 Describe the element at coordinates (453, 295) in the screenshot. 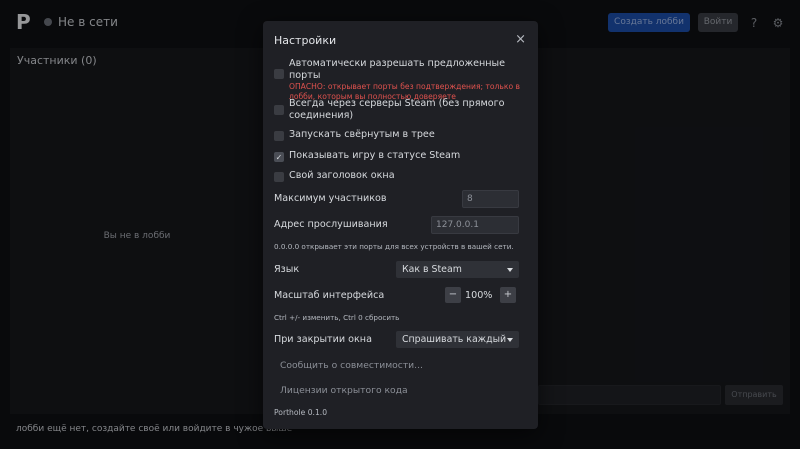

I see `scale-decrease-button: −` at that location.